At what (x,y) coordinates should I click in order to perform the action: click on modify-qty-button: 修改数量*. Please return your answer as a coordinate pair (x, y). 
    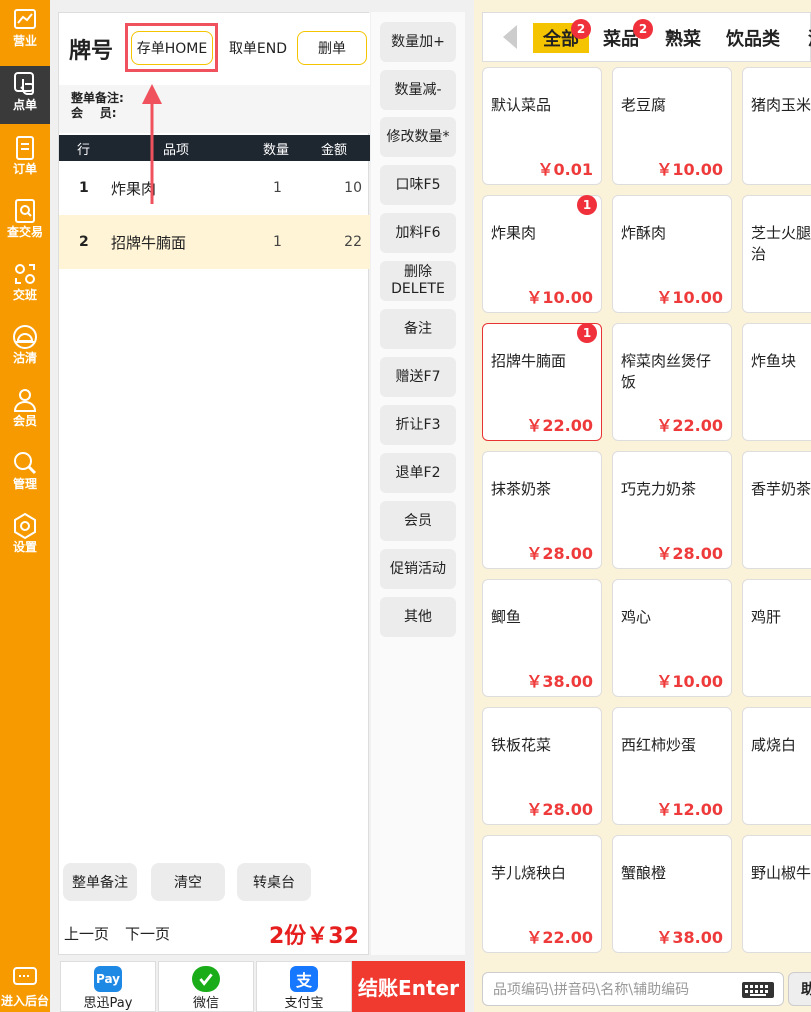
    Looking at the image, I should click on (418, 137).